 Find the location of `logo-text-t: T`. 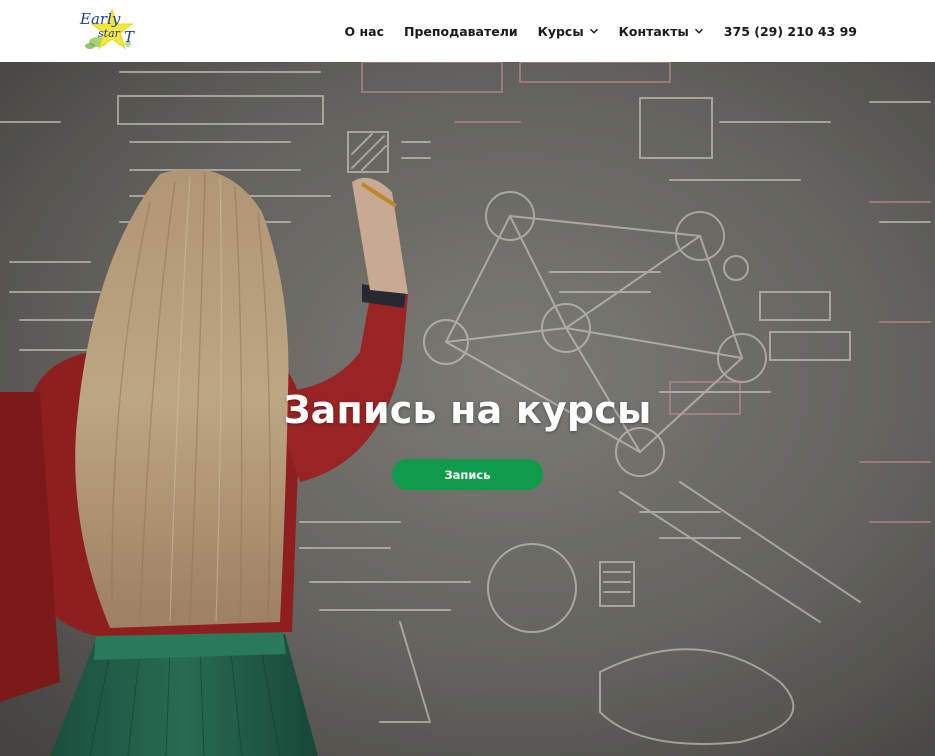

logo-text-t: T is located at coordinates (129, 37).